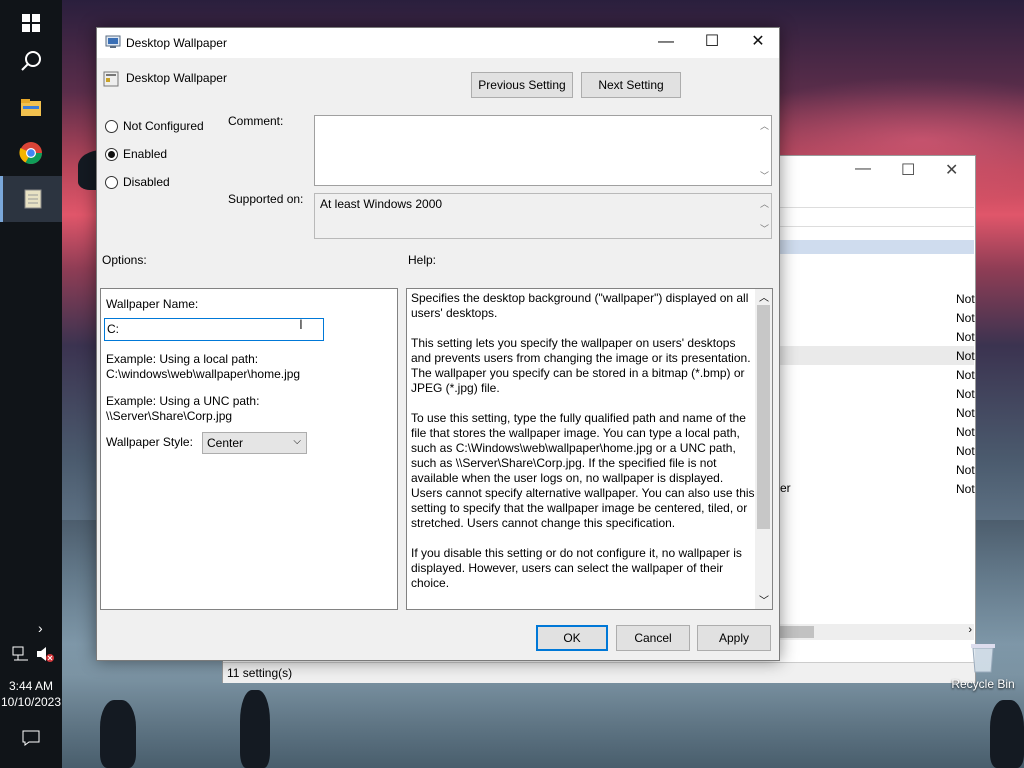 This screenshot has width=1024, height=768. Describe the element at coordinates (543, 216) in the screenshot. I see `supported-on-field: At least Windows 2000 ︿ ﹀` at that location.